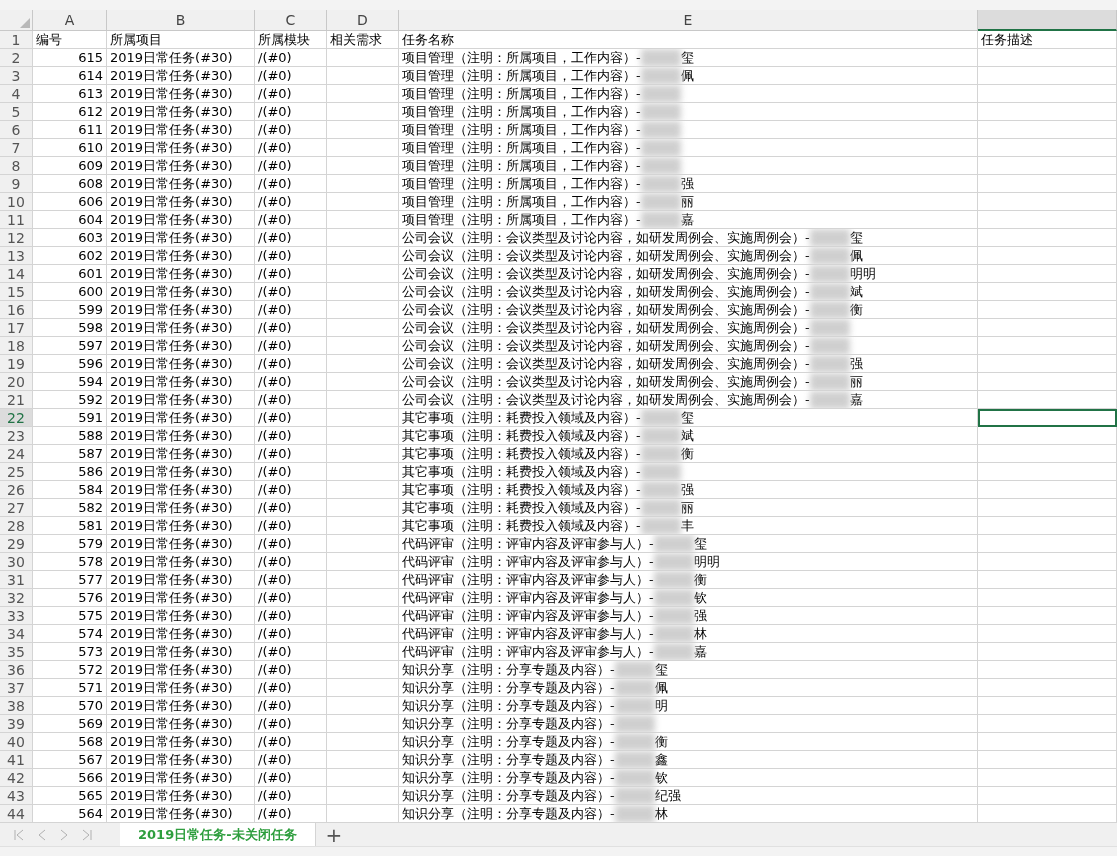  I want to click on row-header: 15, so click(16, 292).